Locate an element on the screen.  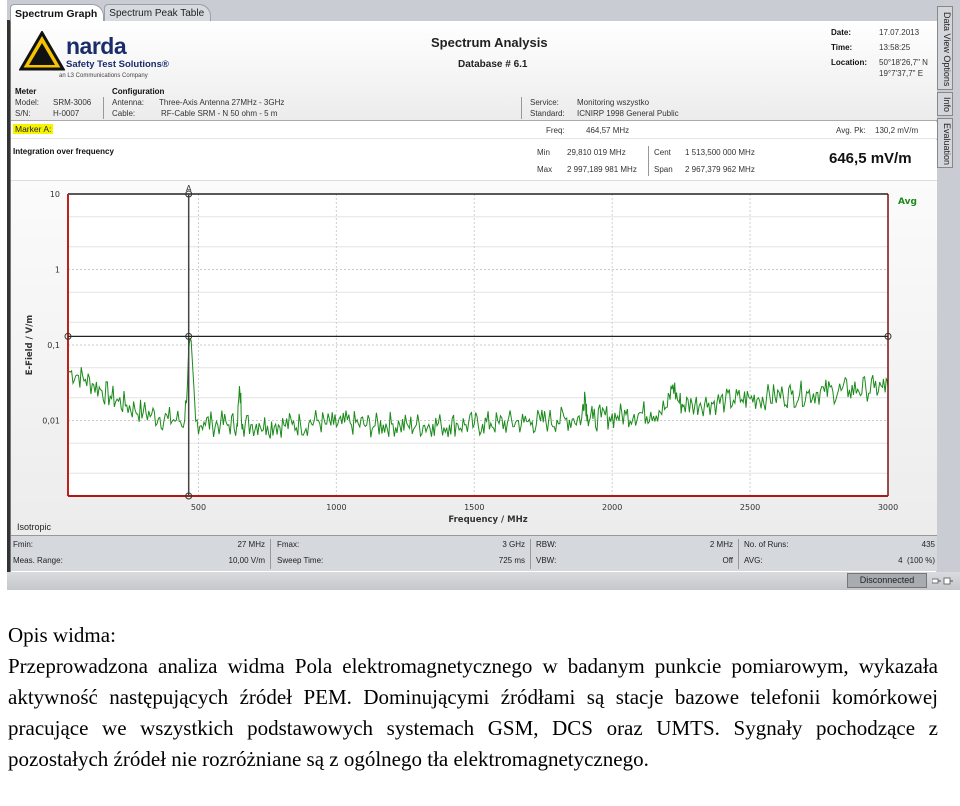
fmin-value: 27 MHz is located at coordinates (251, 544).